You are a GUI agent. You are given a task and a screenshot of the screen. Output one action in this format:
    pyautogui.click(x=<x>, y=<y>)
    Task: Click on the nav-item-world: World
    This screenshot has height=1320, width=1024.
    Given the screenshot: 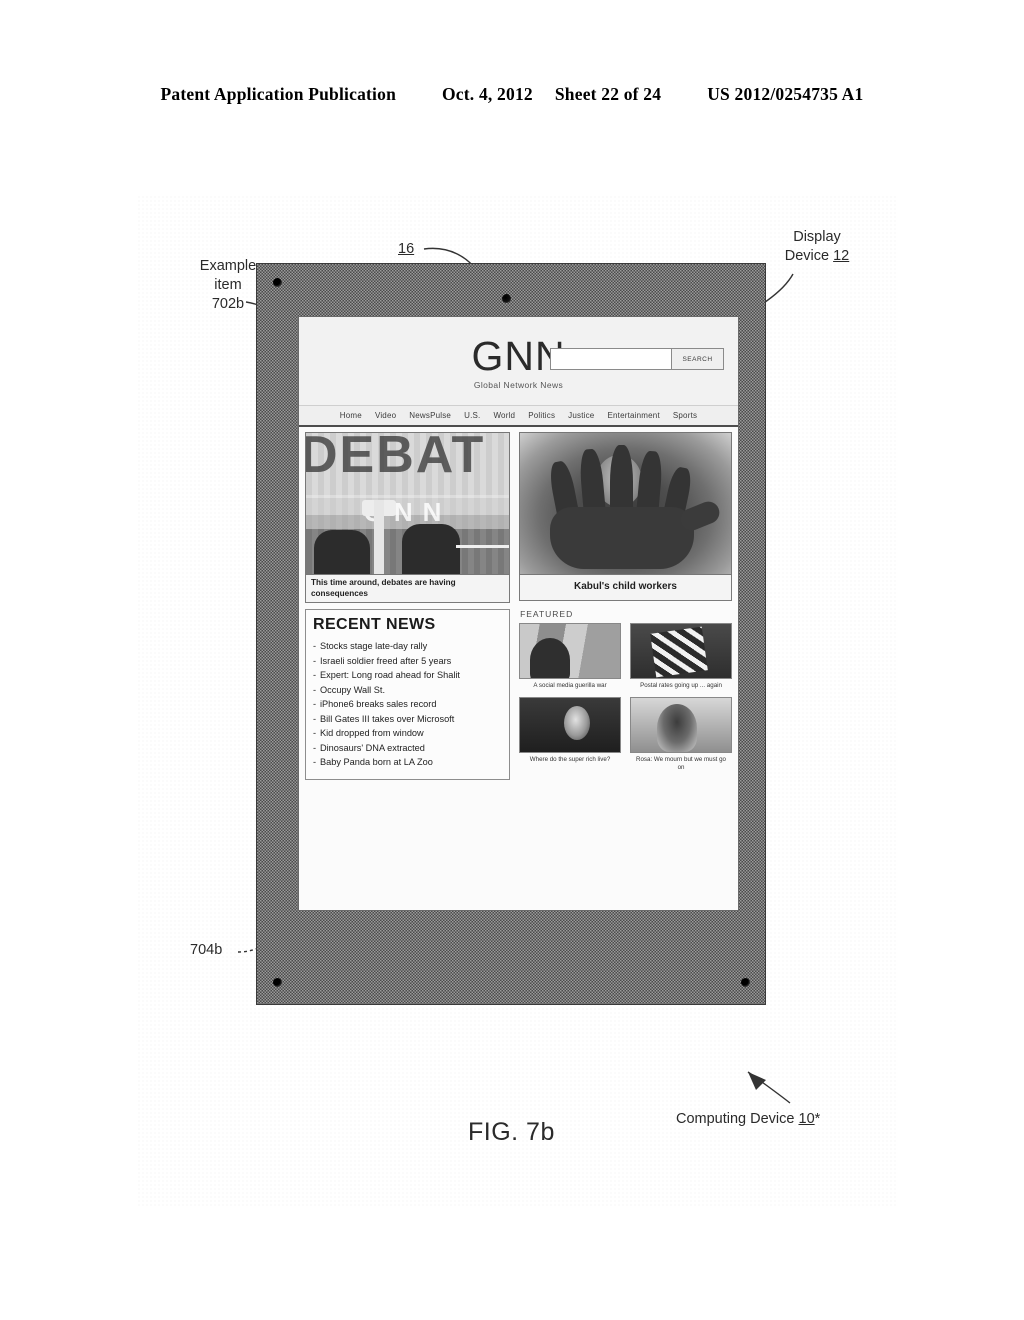 What is the action you would take?
    pyautogui.click(x=504, y=415)
    